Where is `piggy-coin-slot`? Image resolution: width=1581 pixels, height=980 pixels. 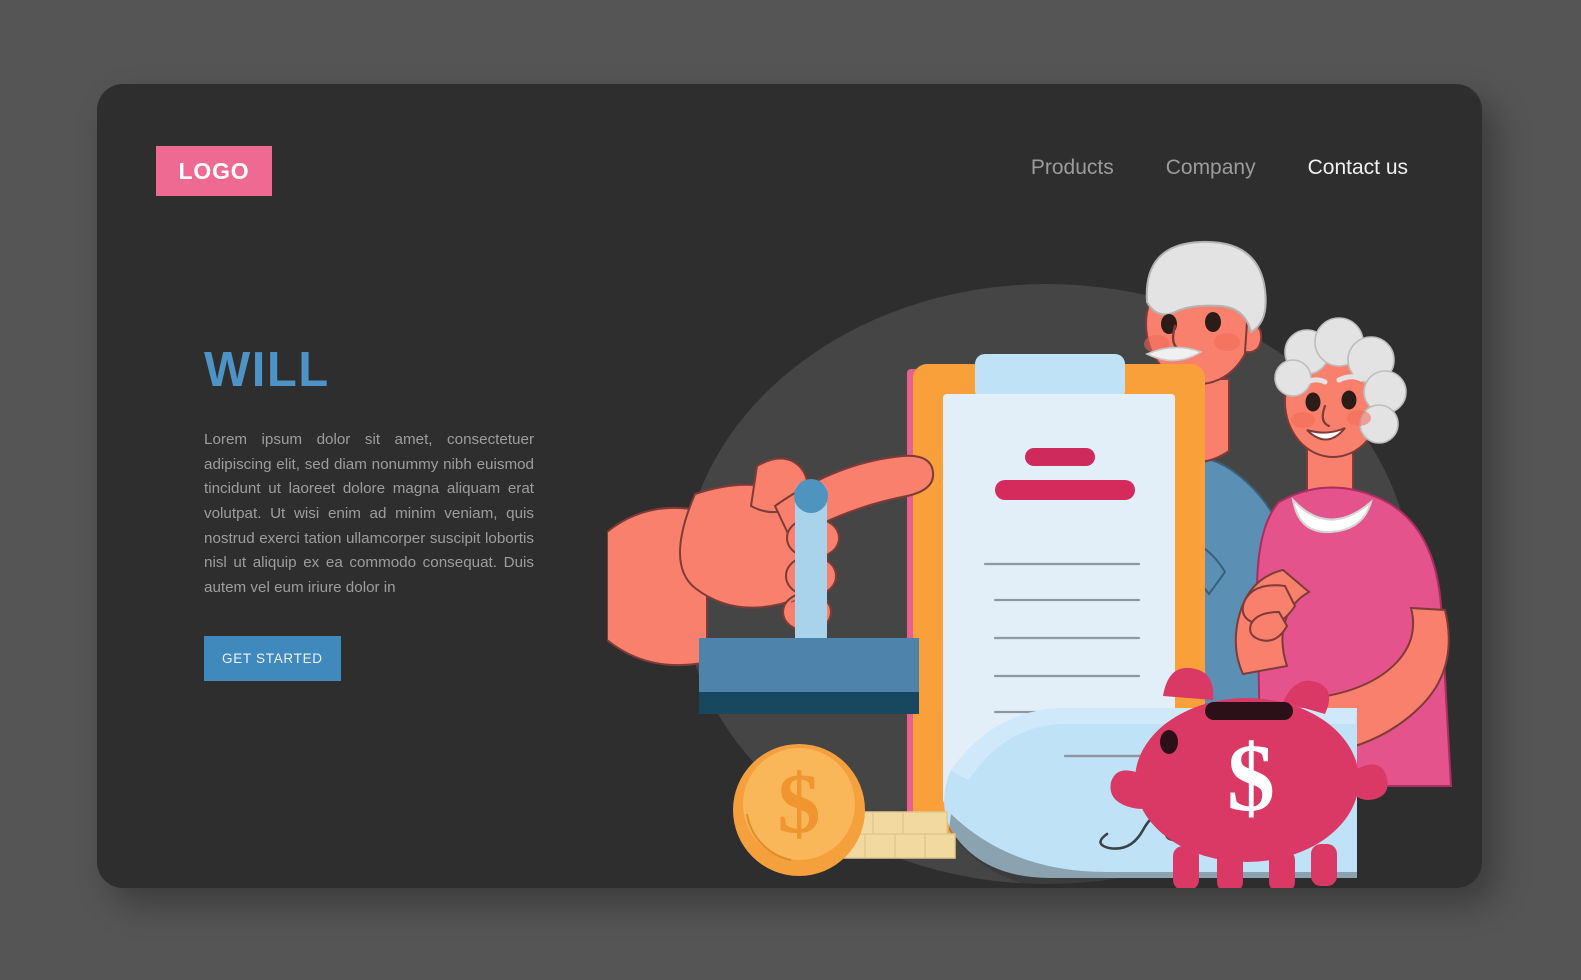 piggy-coin-slot is located at coordinates (1249, 711).